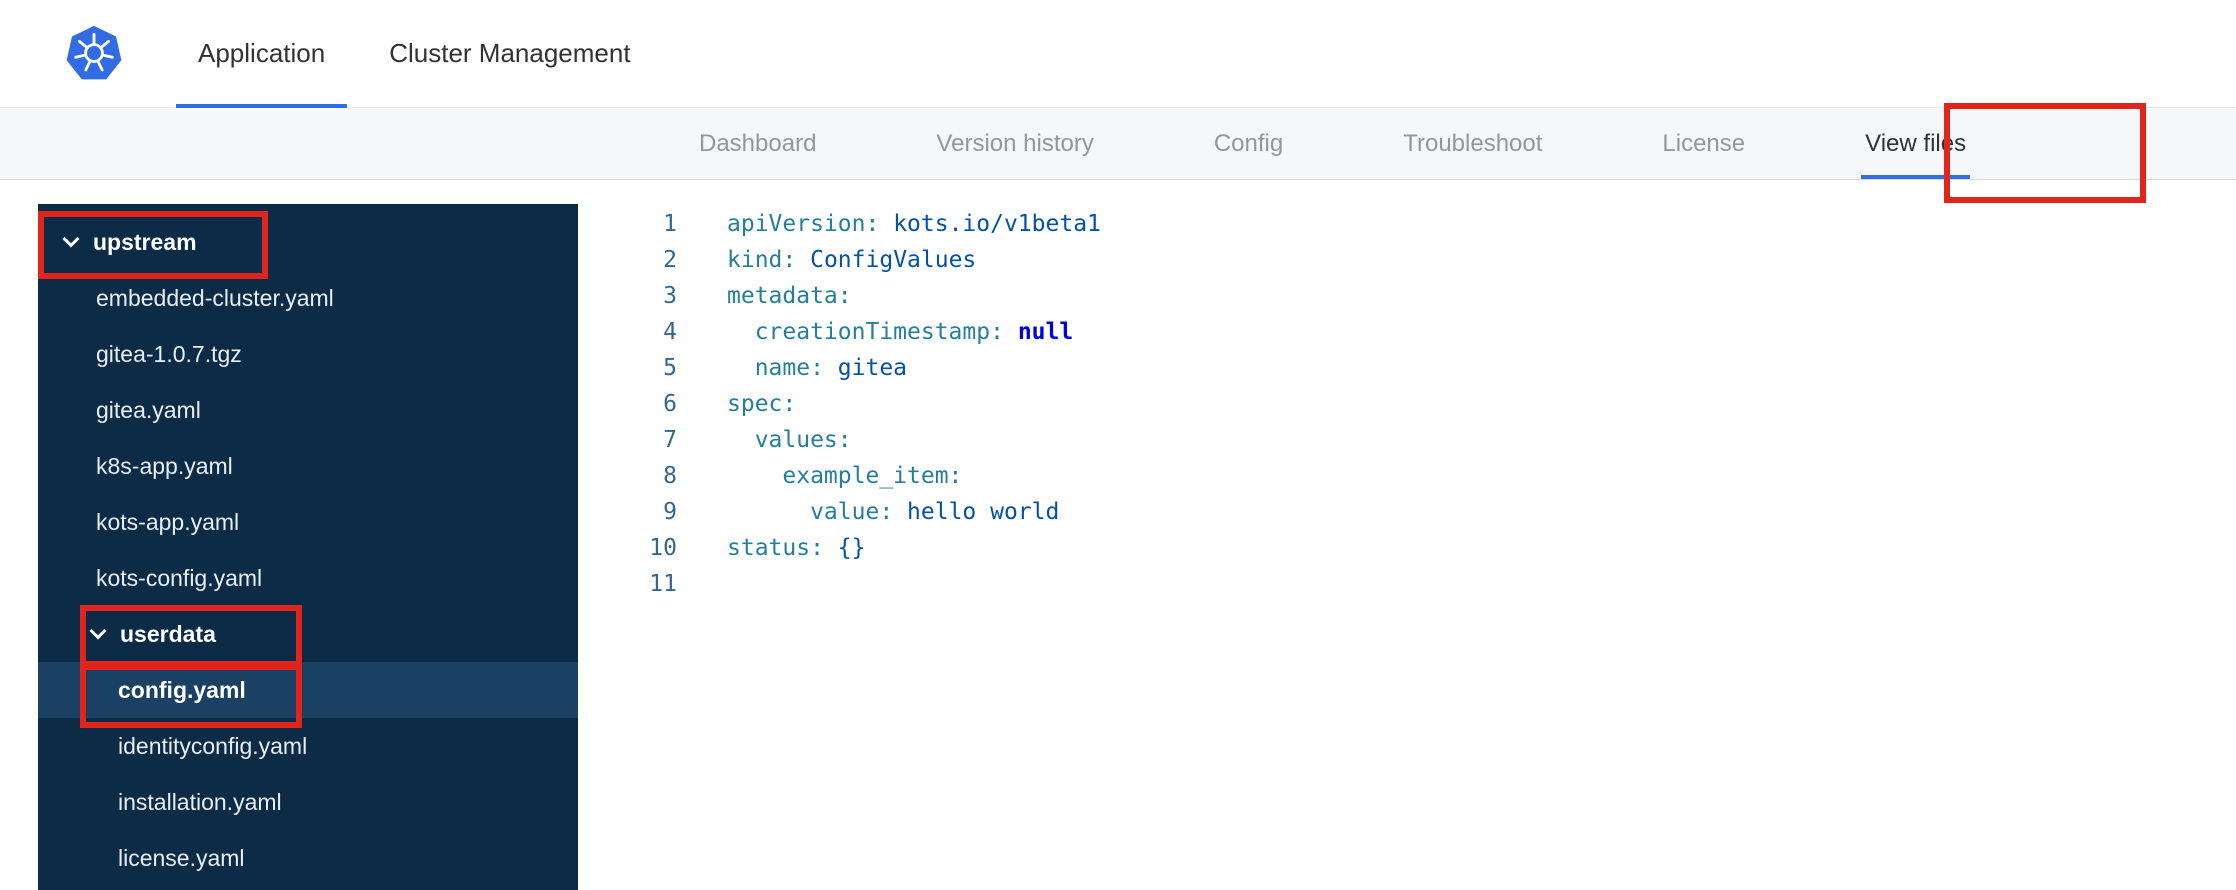  What do you see at coordinates (169, 353) in the screenshot?
I see `file-label: gitea-1.0.7.tgz` at bounding box center [169, 353].